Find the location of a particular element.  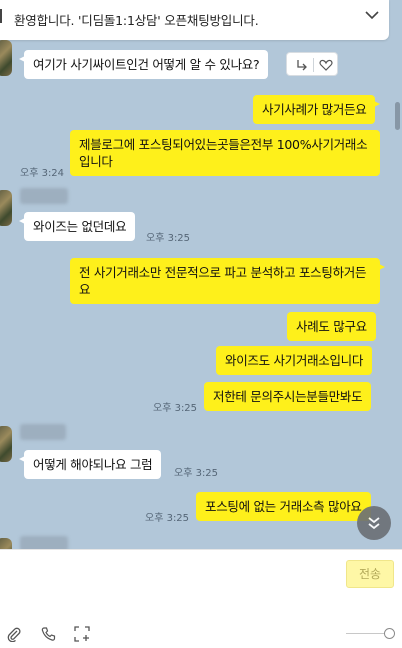

message-outgoing: 전 사기거래소만 전문적으로 파고 분석하고 포스팅하거든요 is located at coordinates (227, 281).